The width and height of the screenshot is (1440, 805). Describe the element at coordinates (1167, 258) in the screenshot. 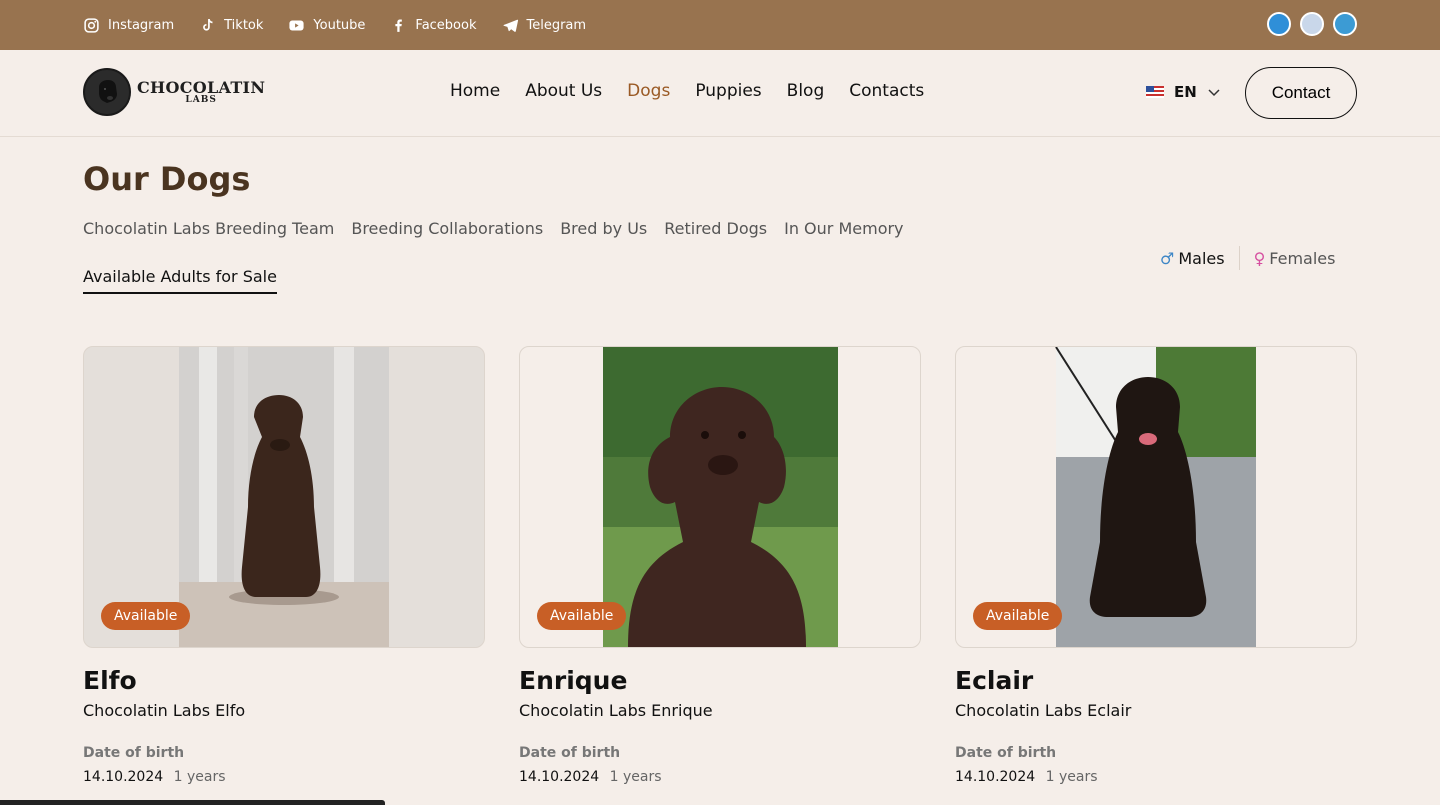

I see `male-symbol-icon: ♂` at that location.